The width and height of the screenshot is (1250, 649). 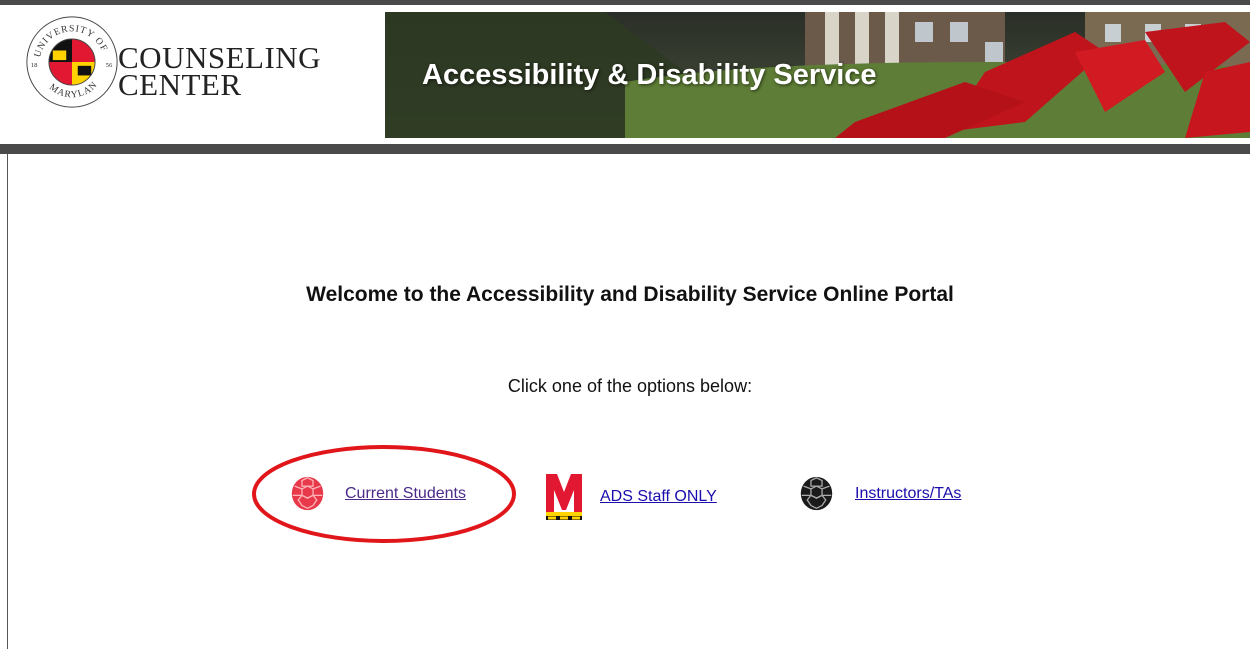 I want to click on instruction-text: Click one of the options below:, so click(x=630, y=386).